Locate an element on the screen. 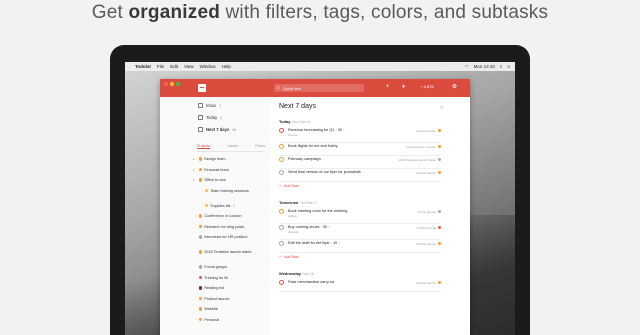 This screenshot has width=640, height=335. sidebar-project-item: ▸ Design team is located at coordinates (210, 159).